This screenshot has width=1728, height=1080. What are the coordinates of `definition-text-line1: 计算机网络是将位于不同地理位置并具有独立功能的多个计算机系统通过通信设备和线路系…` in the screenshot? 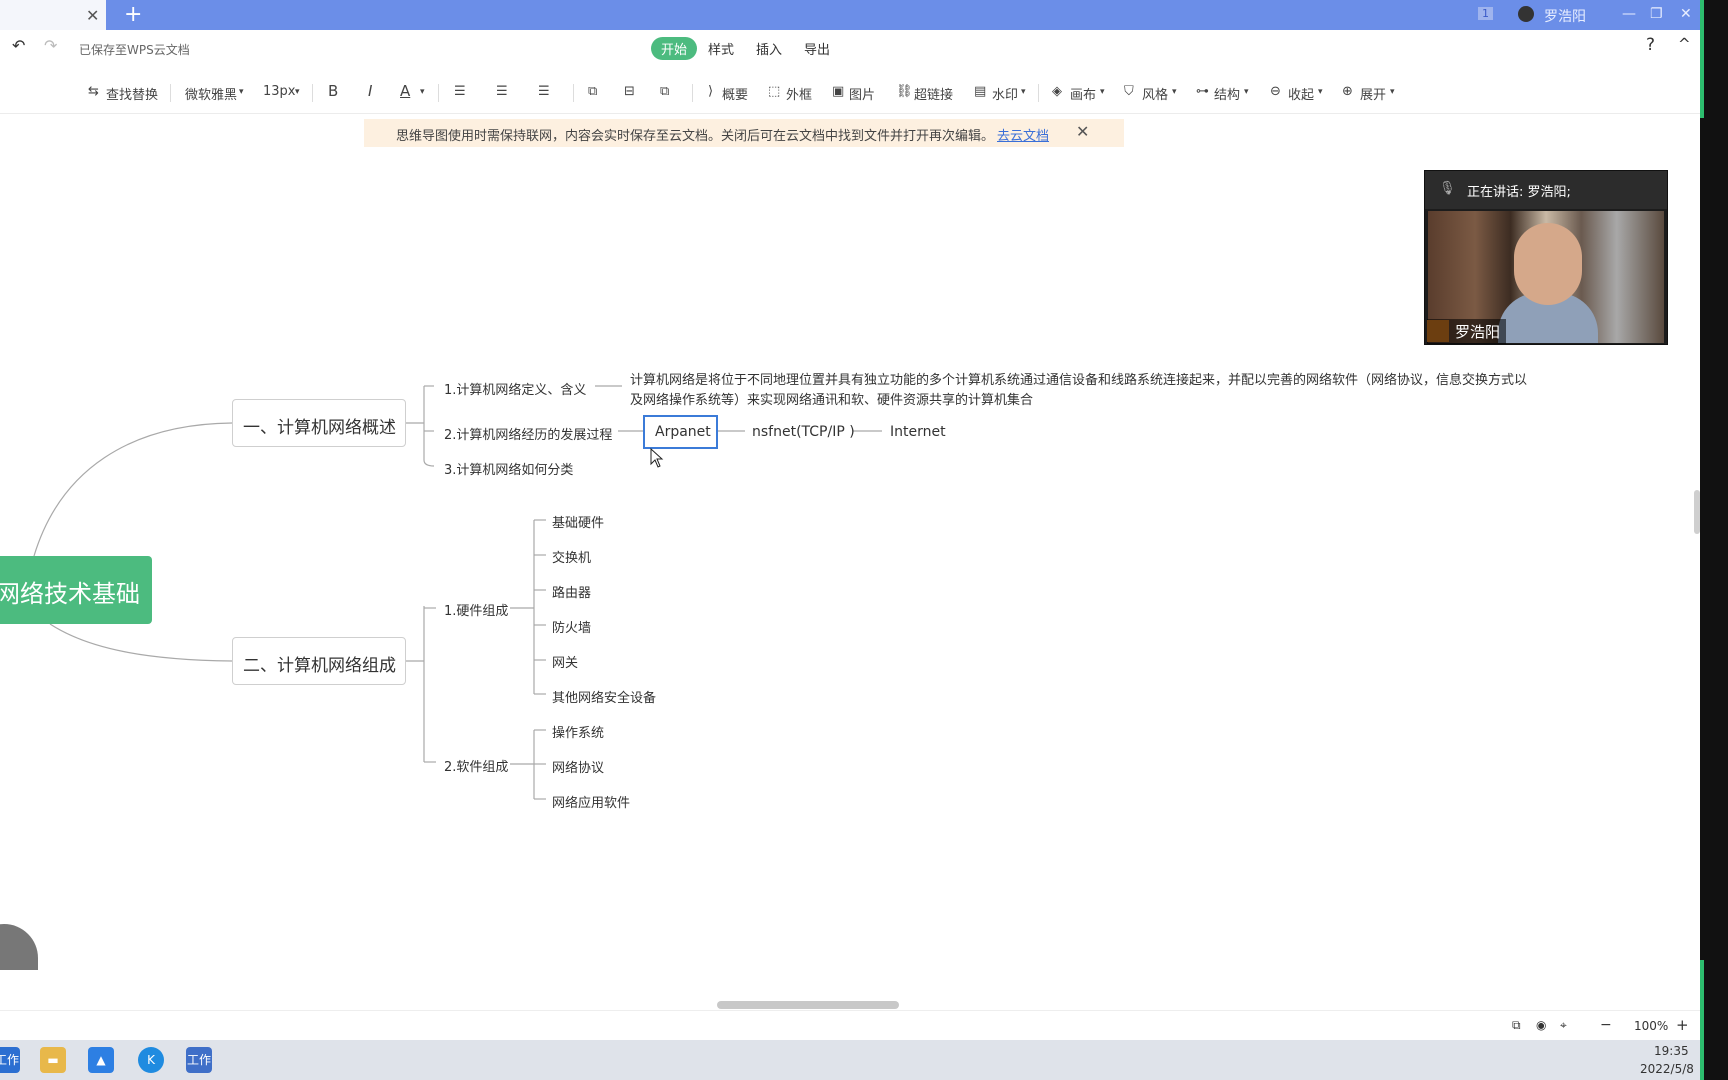 It's located at (1078, 378).